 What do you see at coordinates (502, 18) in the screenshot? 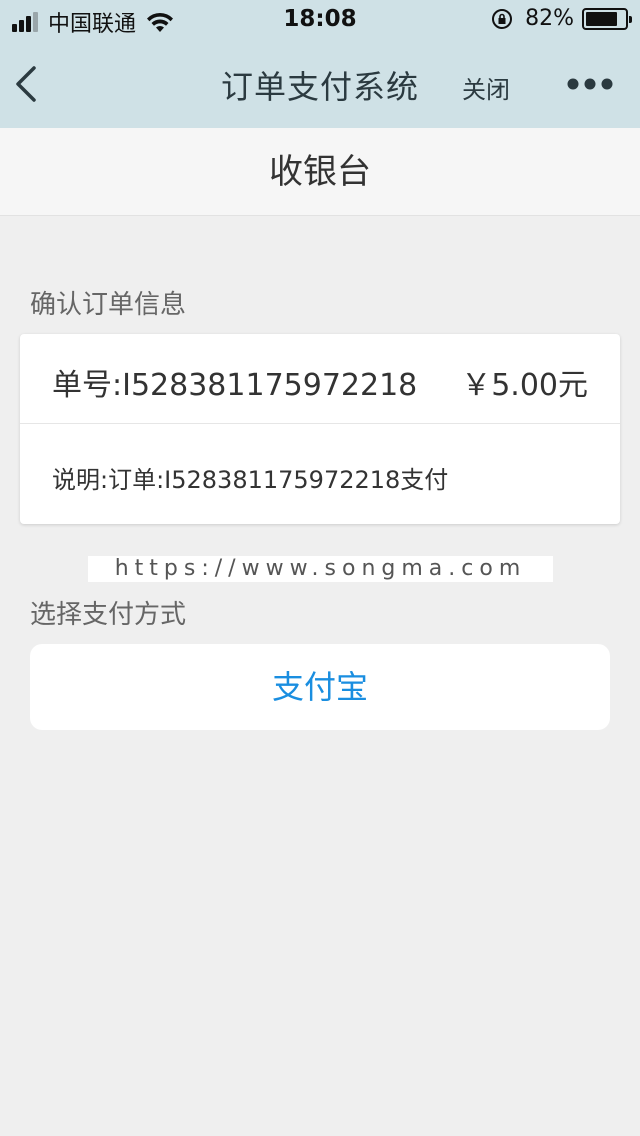
I see `rotation-lock-icon` at bounding box center [502, 18].